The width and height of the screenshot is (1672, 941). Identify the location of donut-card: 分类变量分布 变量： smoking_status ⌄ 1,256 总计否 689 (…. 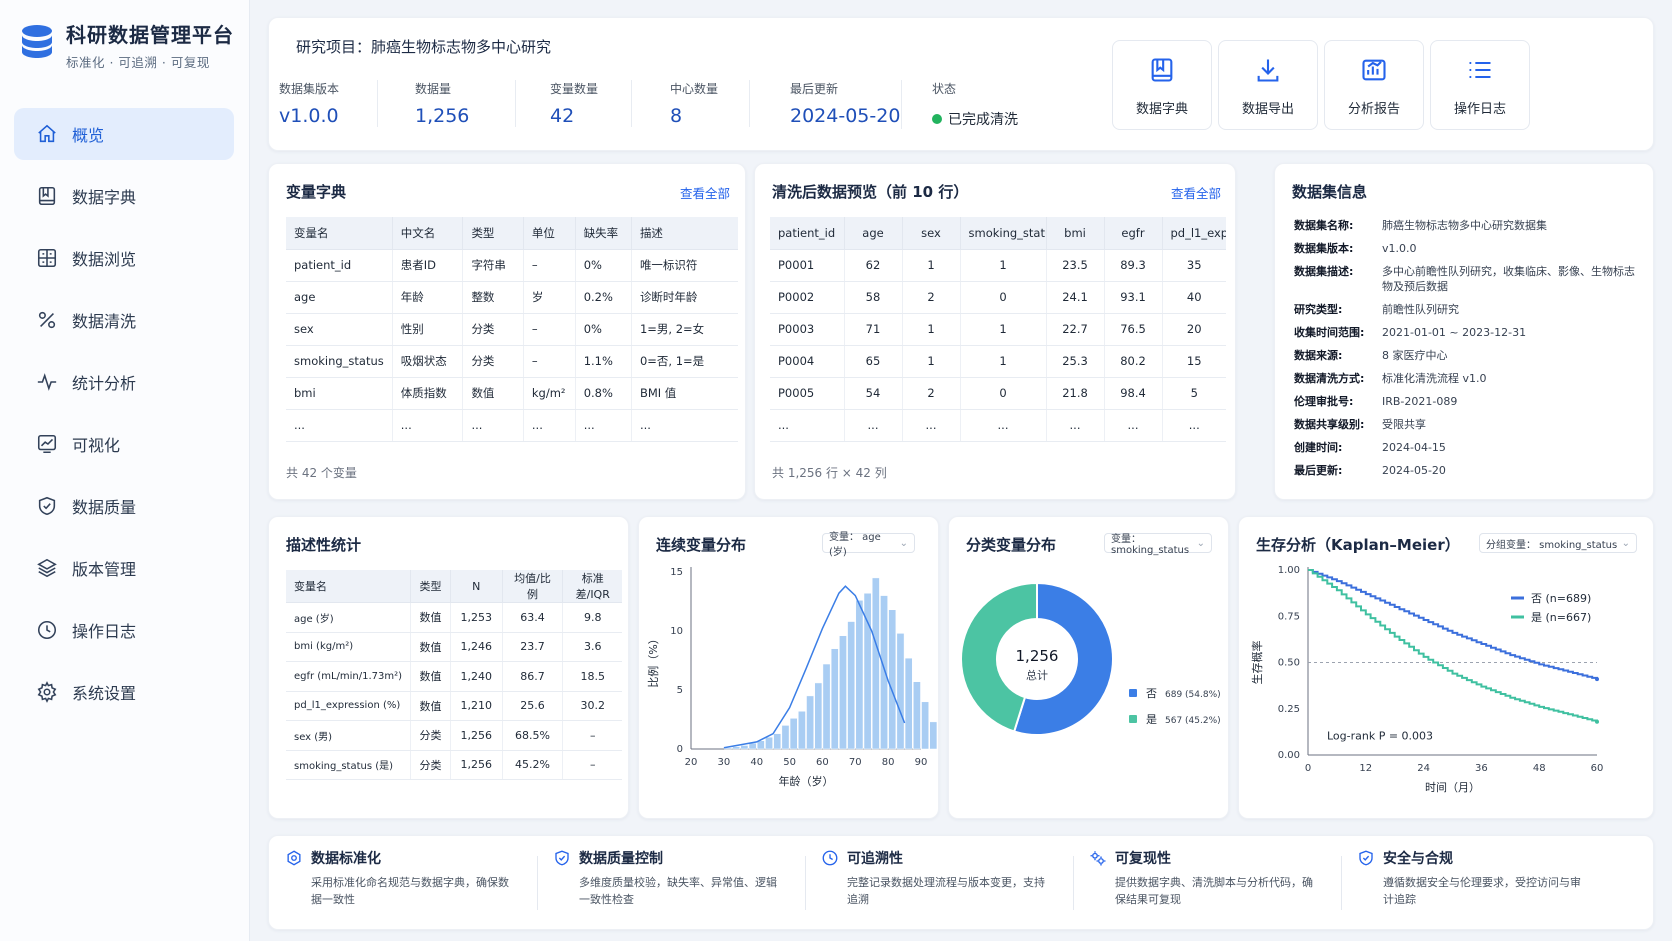
(1088, 667).